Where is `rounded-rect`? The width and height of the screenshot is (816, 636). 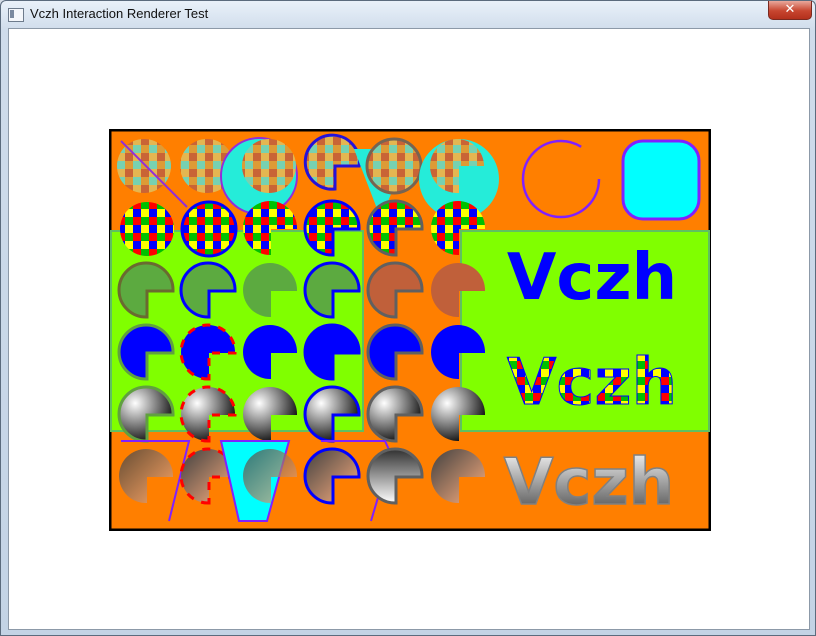
rounded-rect is located at coordinates (661, 180).